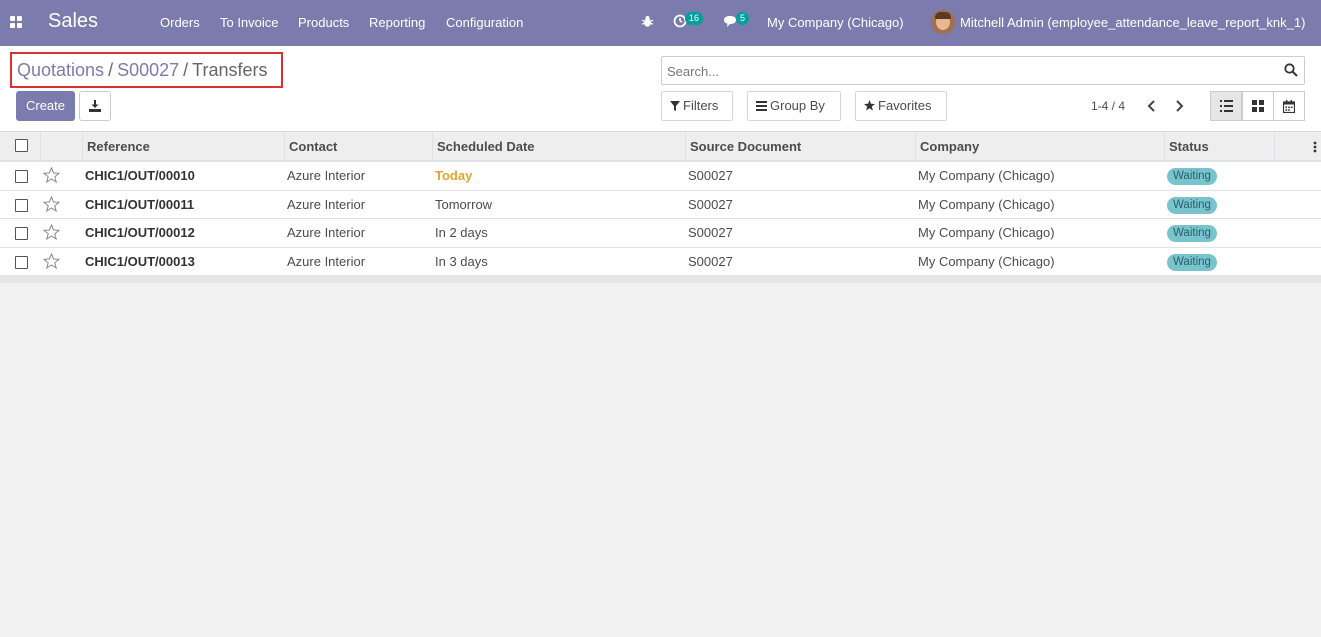 The image size is (1321, 637). I want to click on list-view-button, so click(1226, 106).